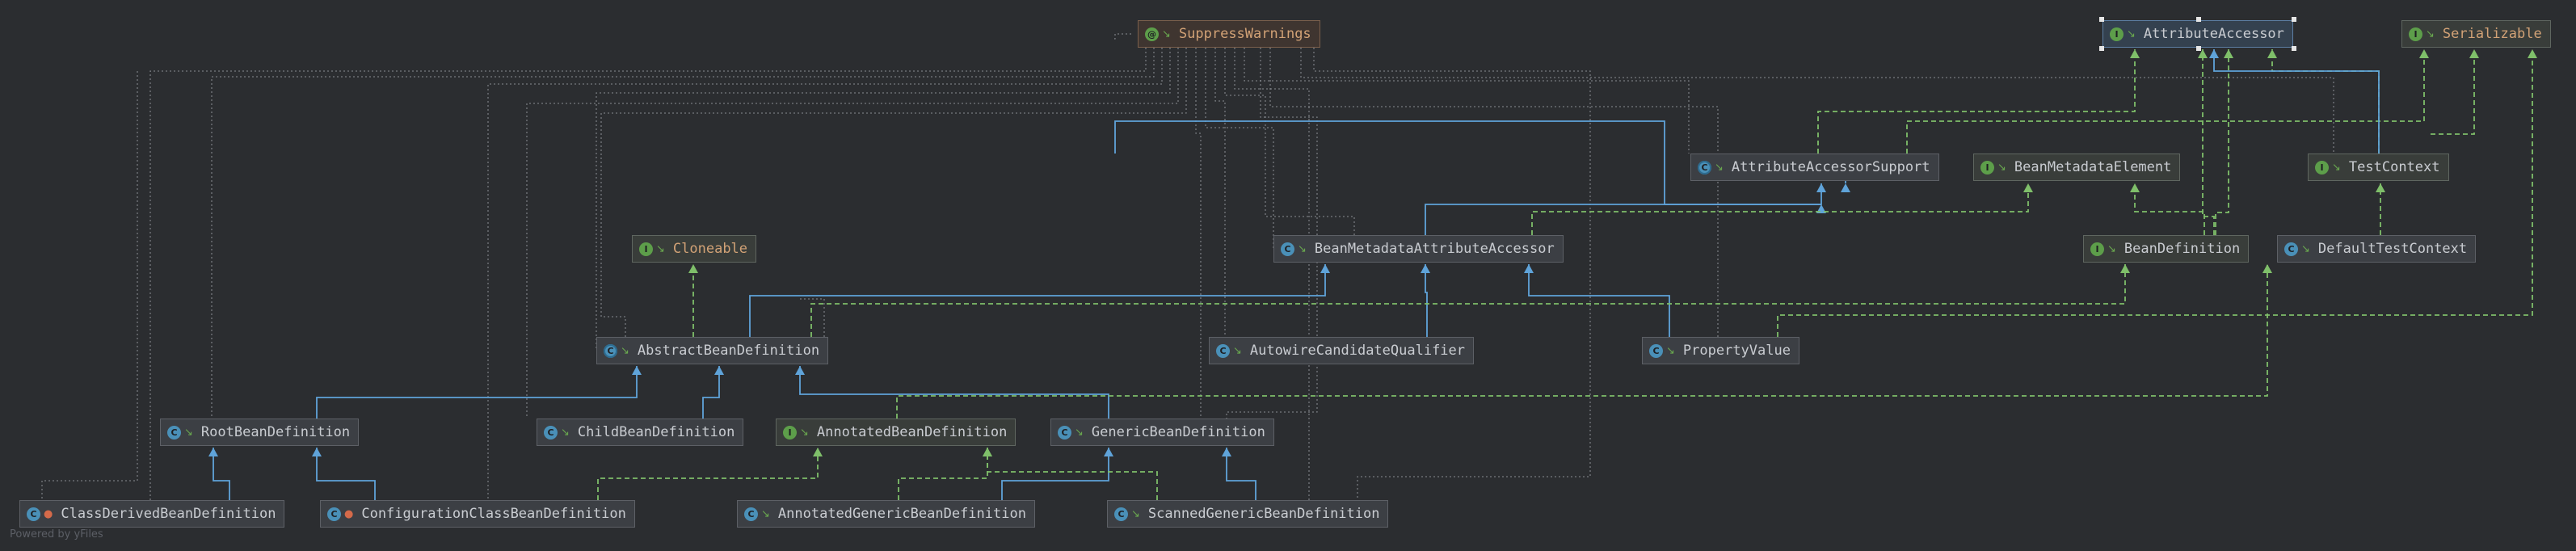 The image size is (2576, 551). What do you see at coordinates (640, 432) in the screenshot?
I see `node-child-bean-definition: C ↘ ChildBeanDefinition` at bounding box center [640, 432].